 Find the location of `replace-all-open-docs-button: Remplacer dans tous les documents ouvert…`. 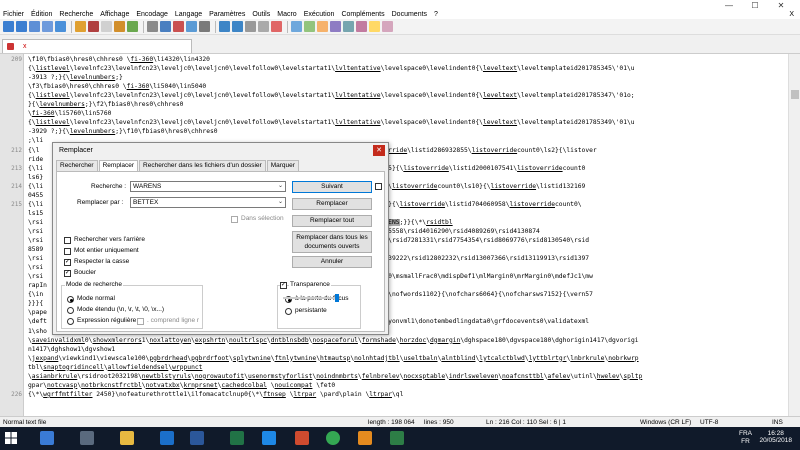

replace-all-open-docs-button: Remplacer dans tous les documents ouvert… is located at coordinates (332, 242).